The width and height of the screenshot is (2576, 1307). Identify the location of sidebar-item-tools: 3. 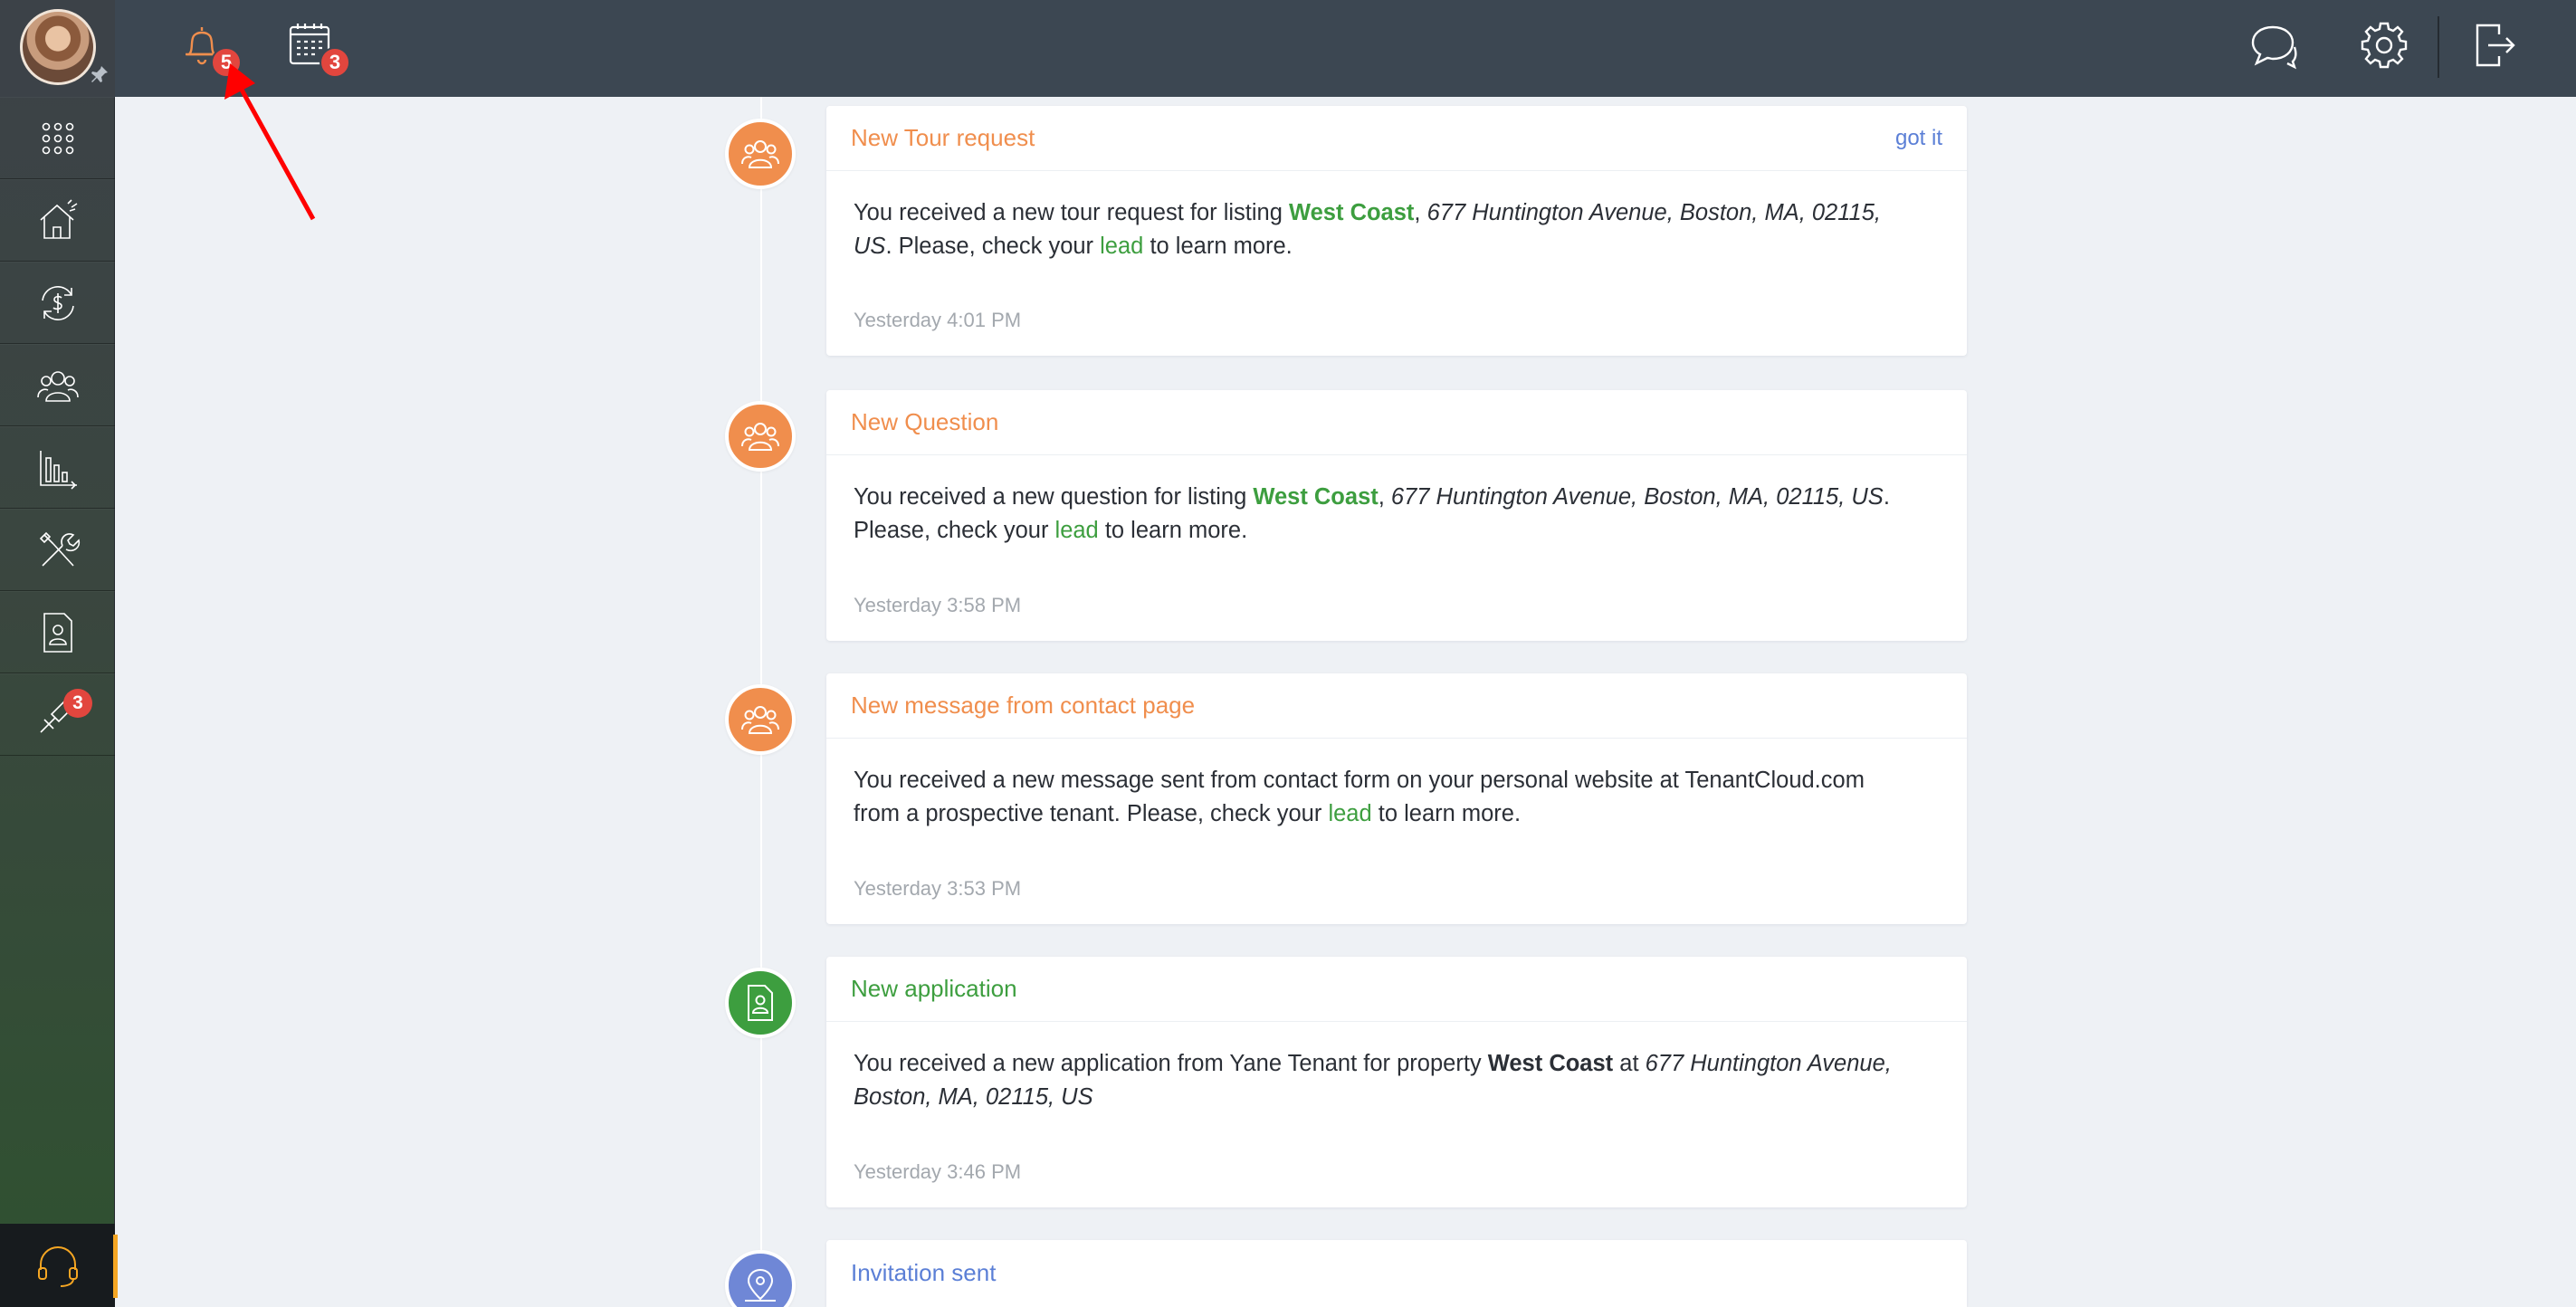
(58, 714).